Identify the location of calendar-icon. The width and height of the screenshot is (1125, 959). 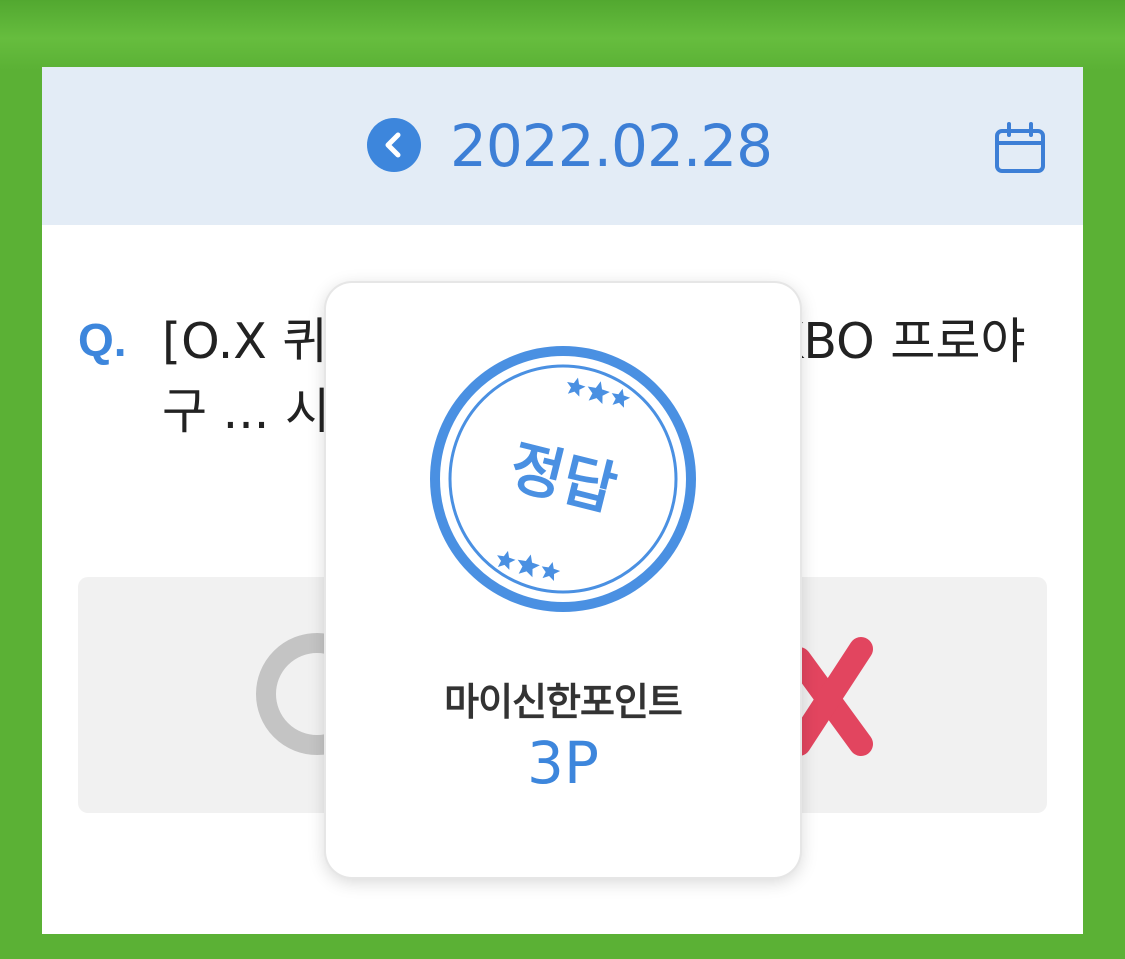
(1020, 147).